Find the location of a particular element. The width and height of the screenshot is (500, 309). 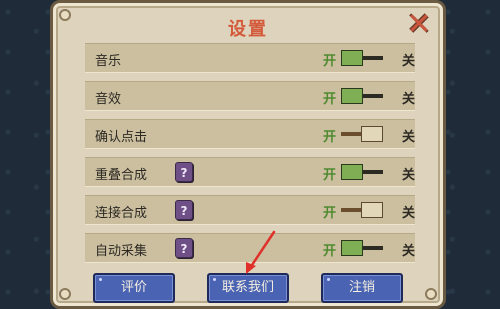

rate-button: 评价 is located at coordinates (134, 288).